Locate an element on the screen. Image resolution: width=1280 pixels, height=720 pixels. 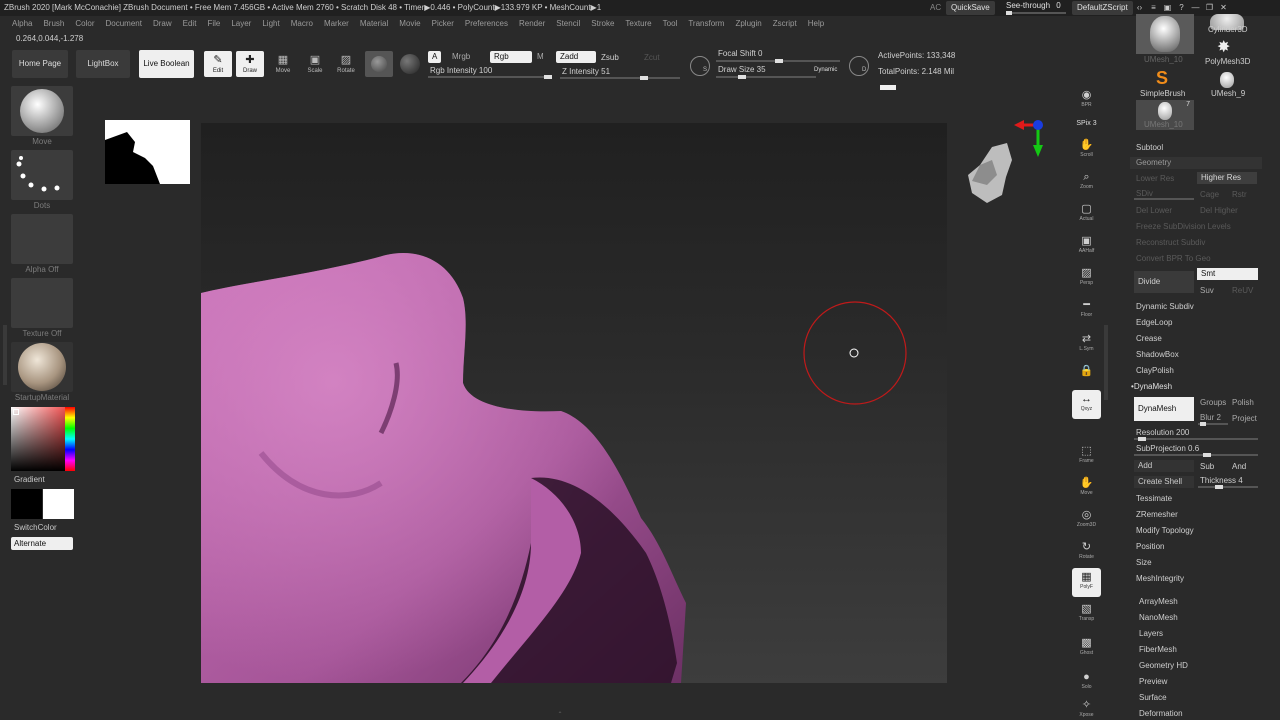
rotate-button: ↻ Rotate is located at coordinates (1086, 552).